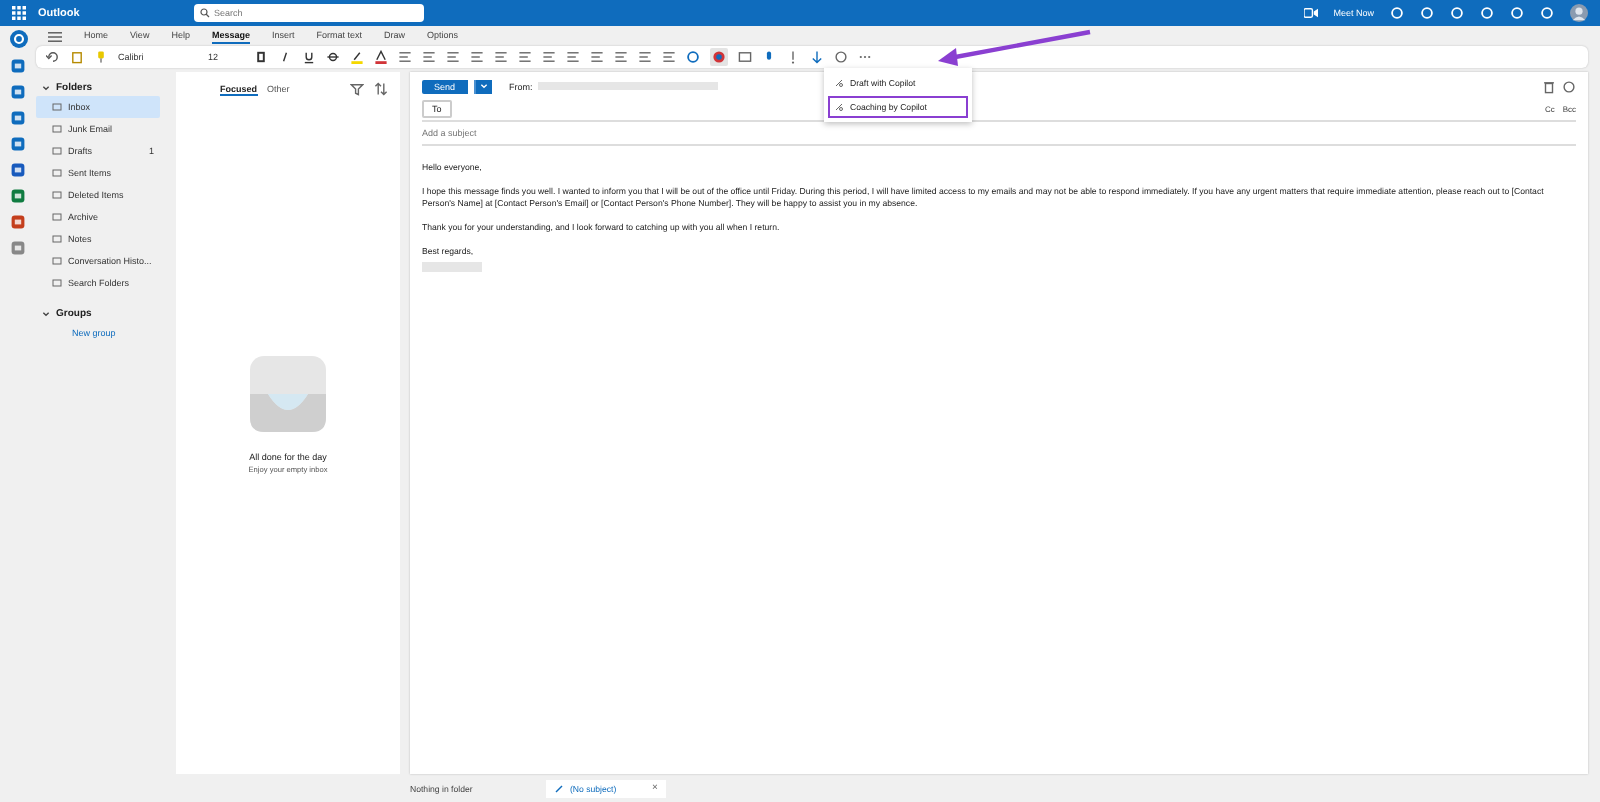 The width and height of the screenshot is (1600, 802). Describe the element at coordinates (357, 89) in the screenshot. I see `filter-icon` at that location.